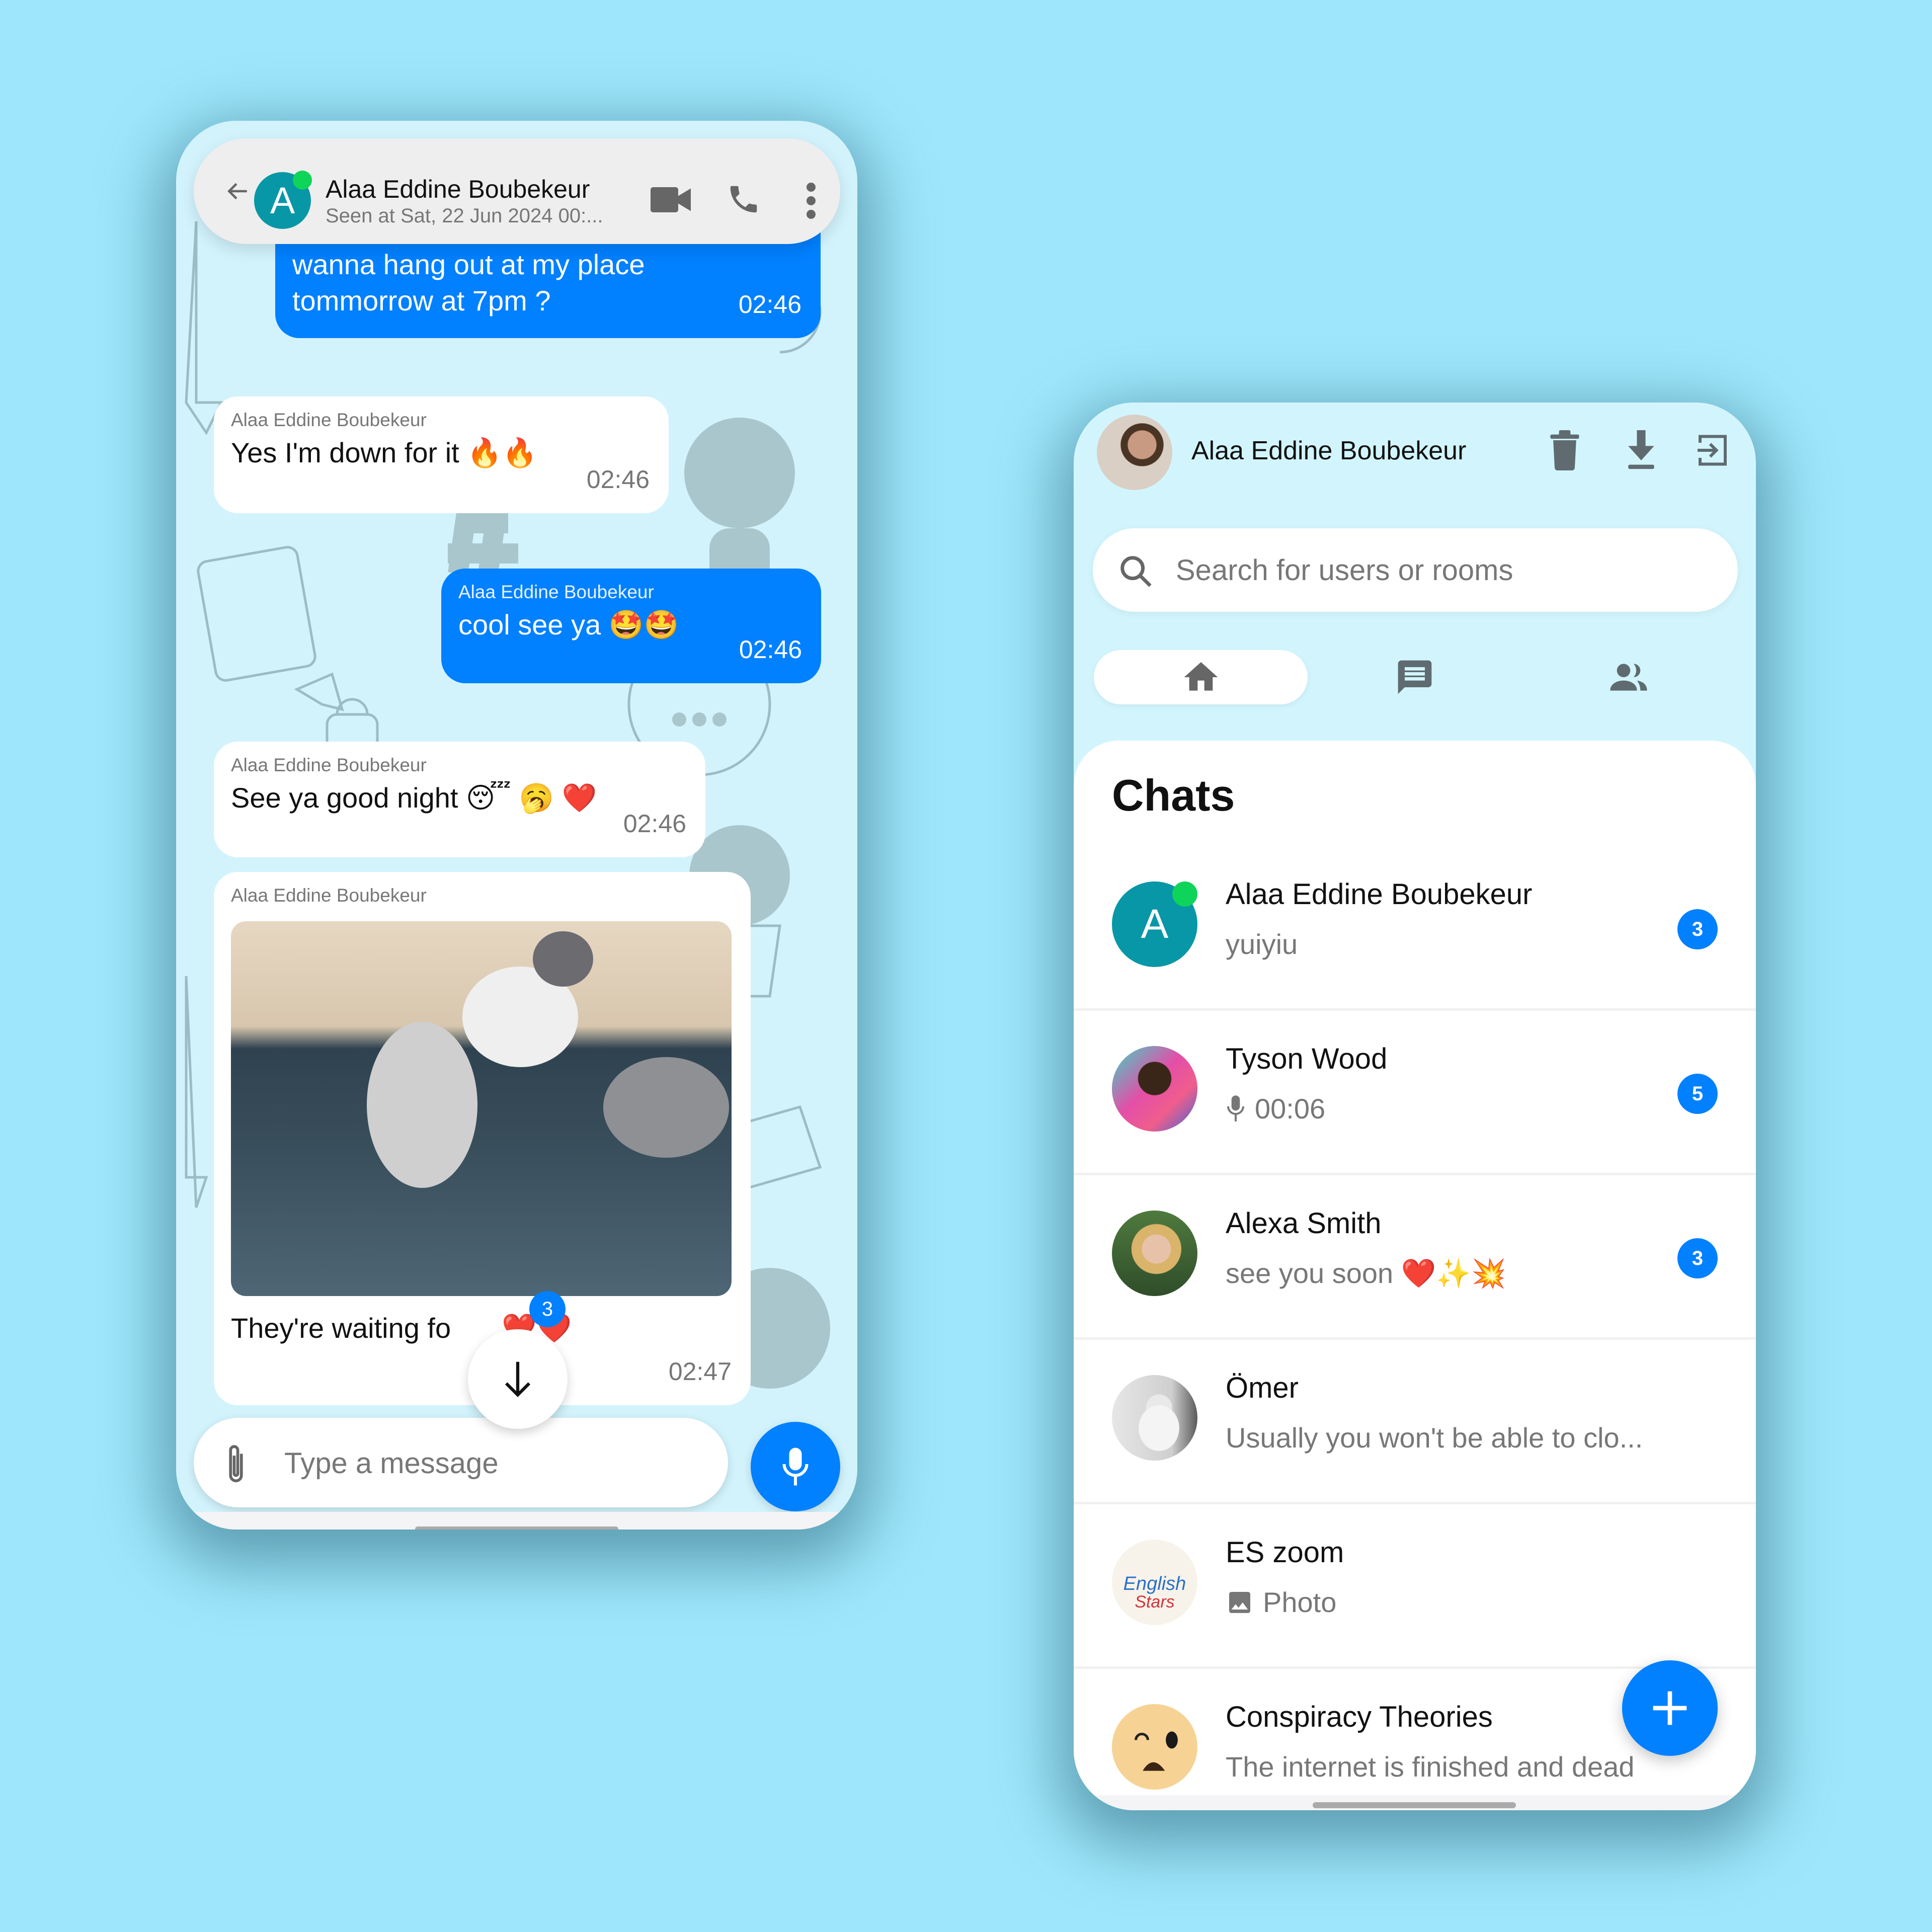 This screenshot has height=1932, width=1932. I want to click on message-composer, so click(461, 1462).